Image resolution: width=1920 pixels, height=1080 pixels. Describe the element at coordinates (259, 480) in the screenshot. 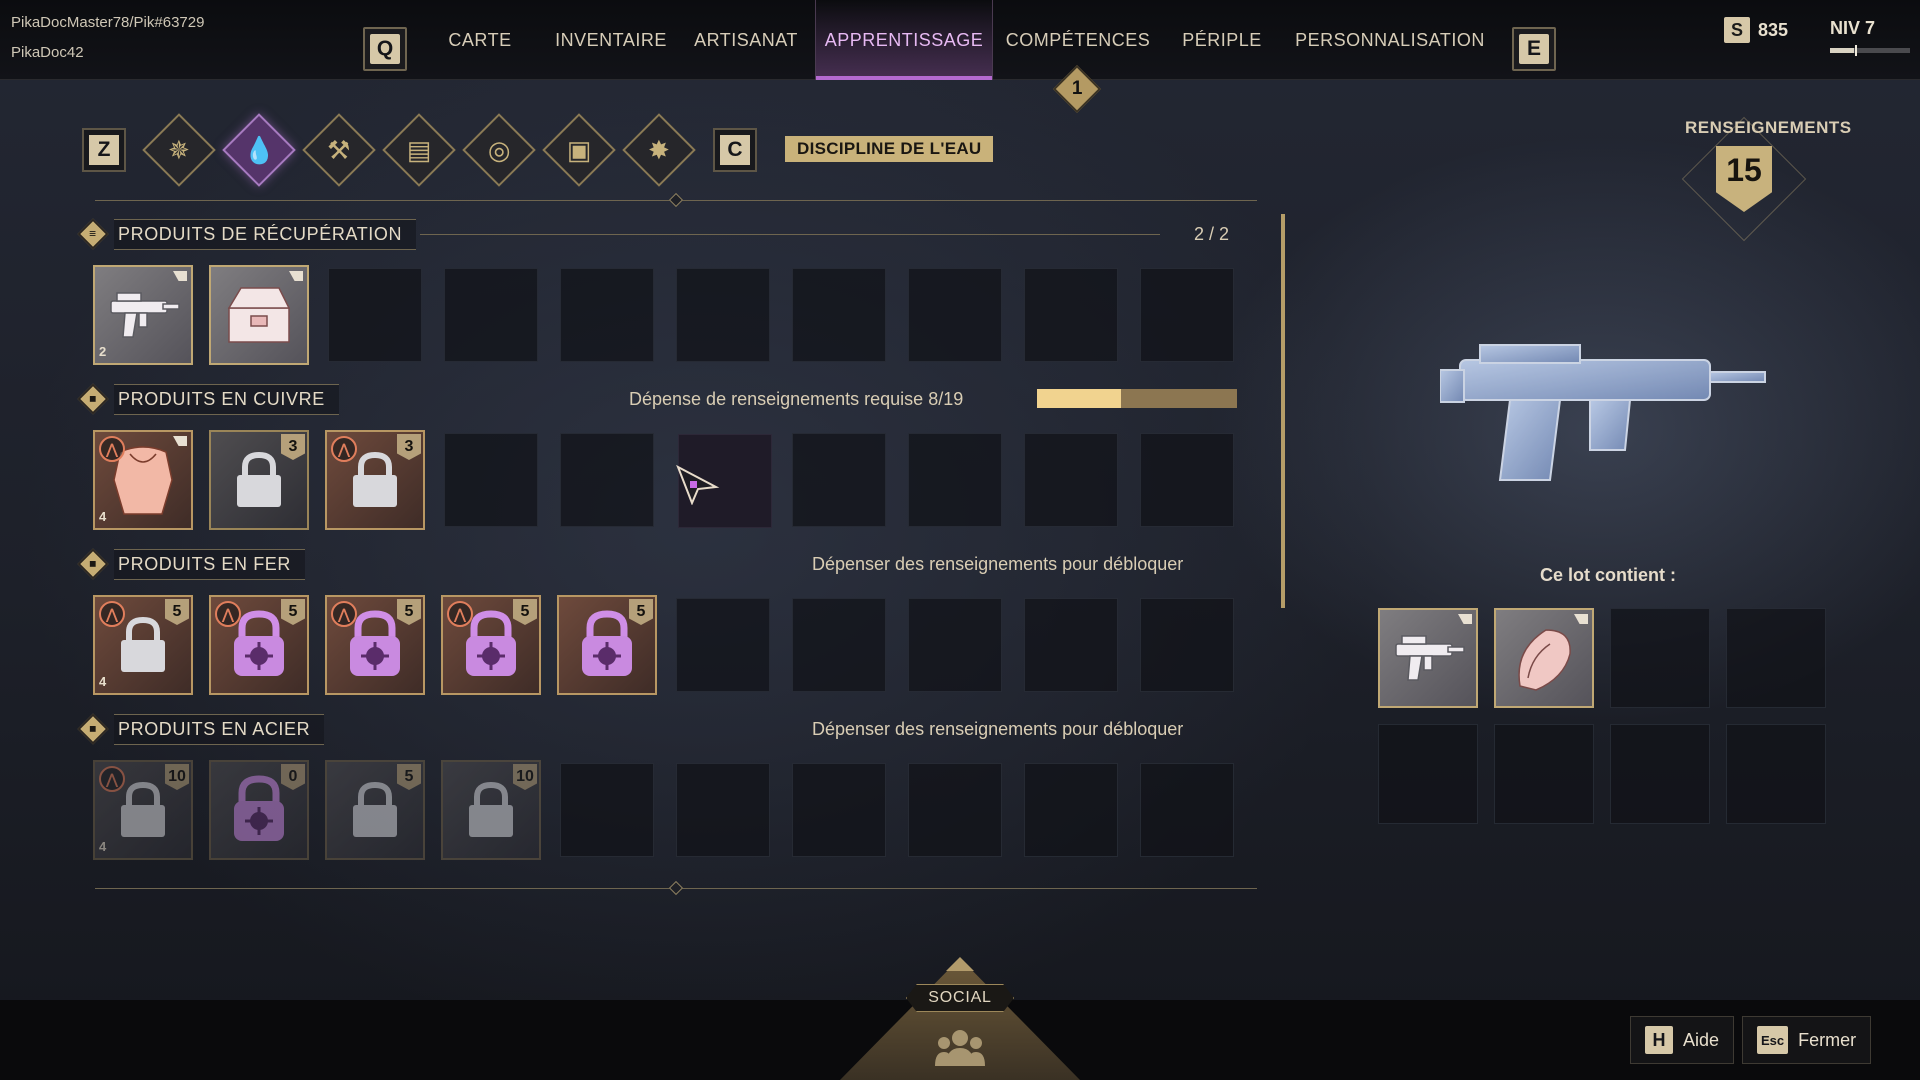

I see `locked-item-slot: 3` at that location.